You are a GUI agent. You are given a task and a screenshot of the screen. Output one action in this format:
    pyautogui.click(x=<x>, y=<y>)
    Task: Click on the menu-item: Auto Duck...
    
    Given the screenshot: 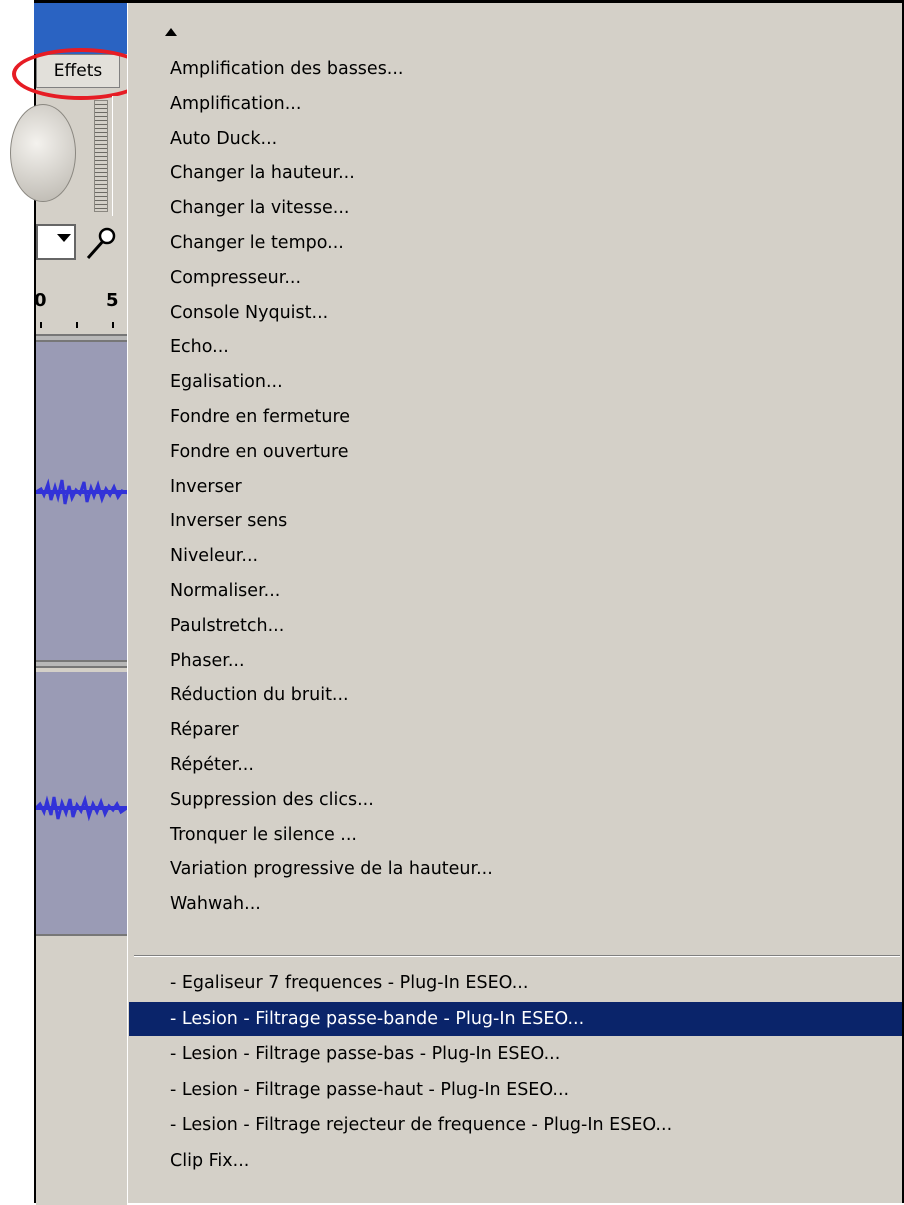 What is the action you would take?
    pyautogui.click(x=516, y=139)
    